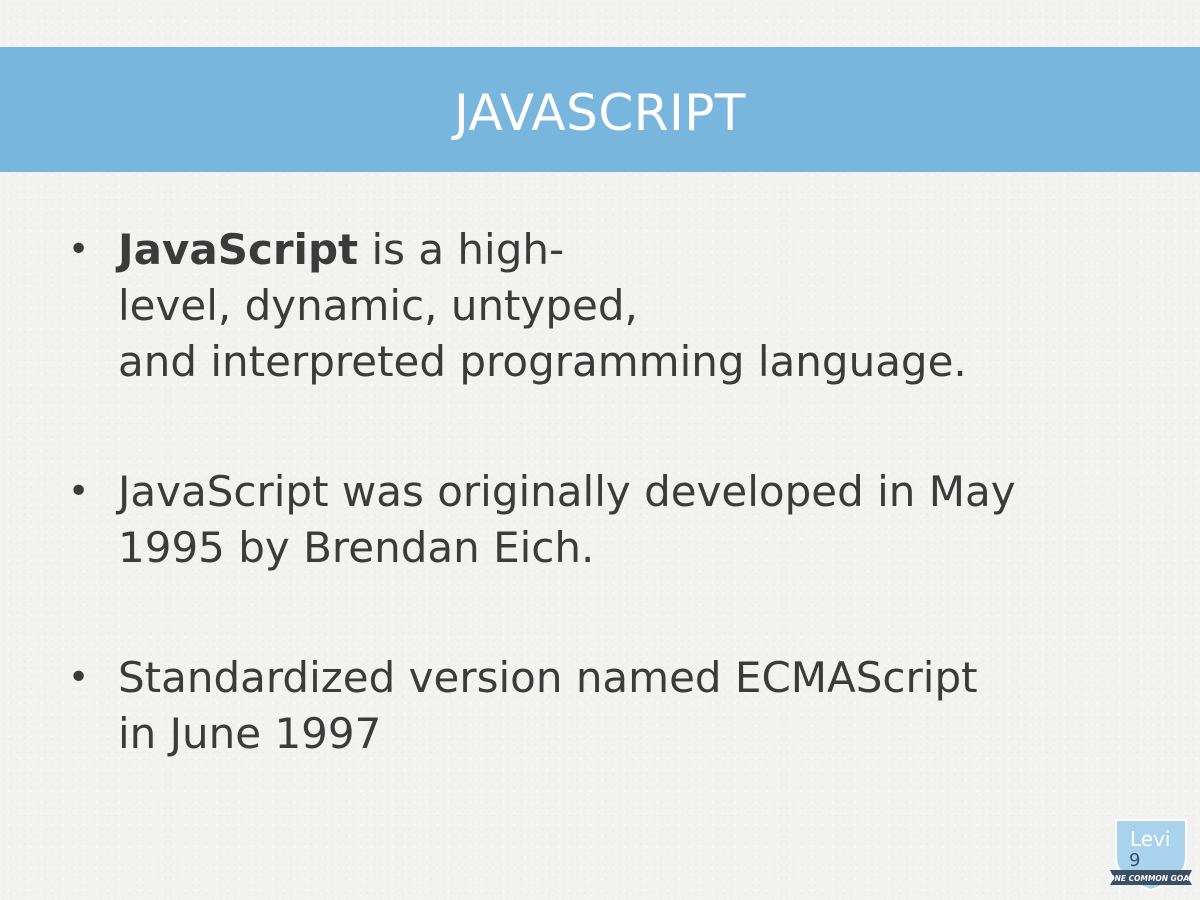 The image size is (1200, 900). I want to click on bullet-line: level, dynamic, untyped,, so click(378, 305).